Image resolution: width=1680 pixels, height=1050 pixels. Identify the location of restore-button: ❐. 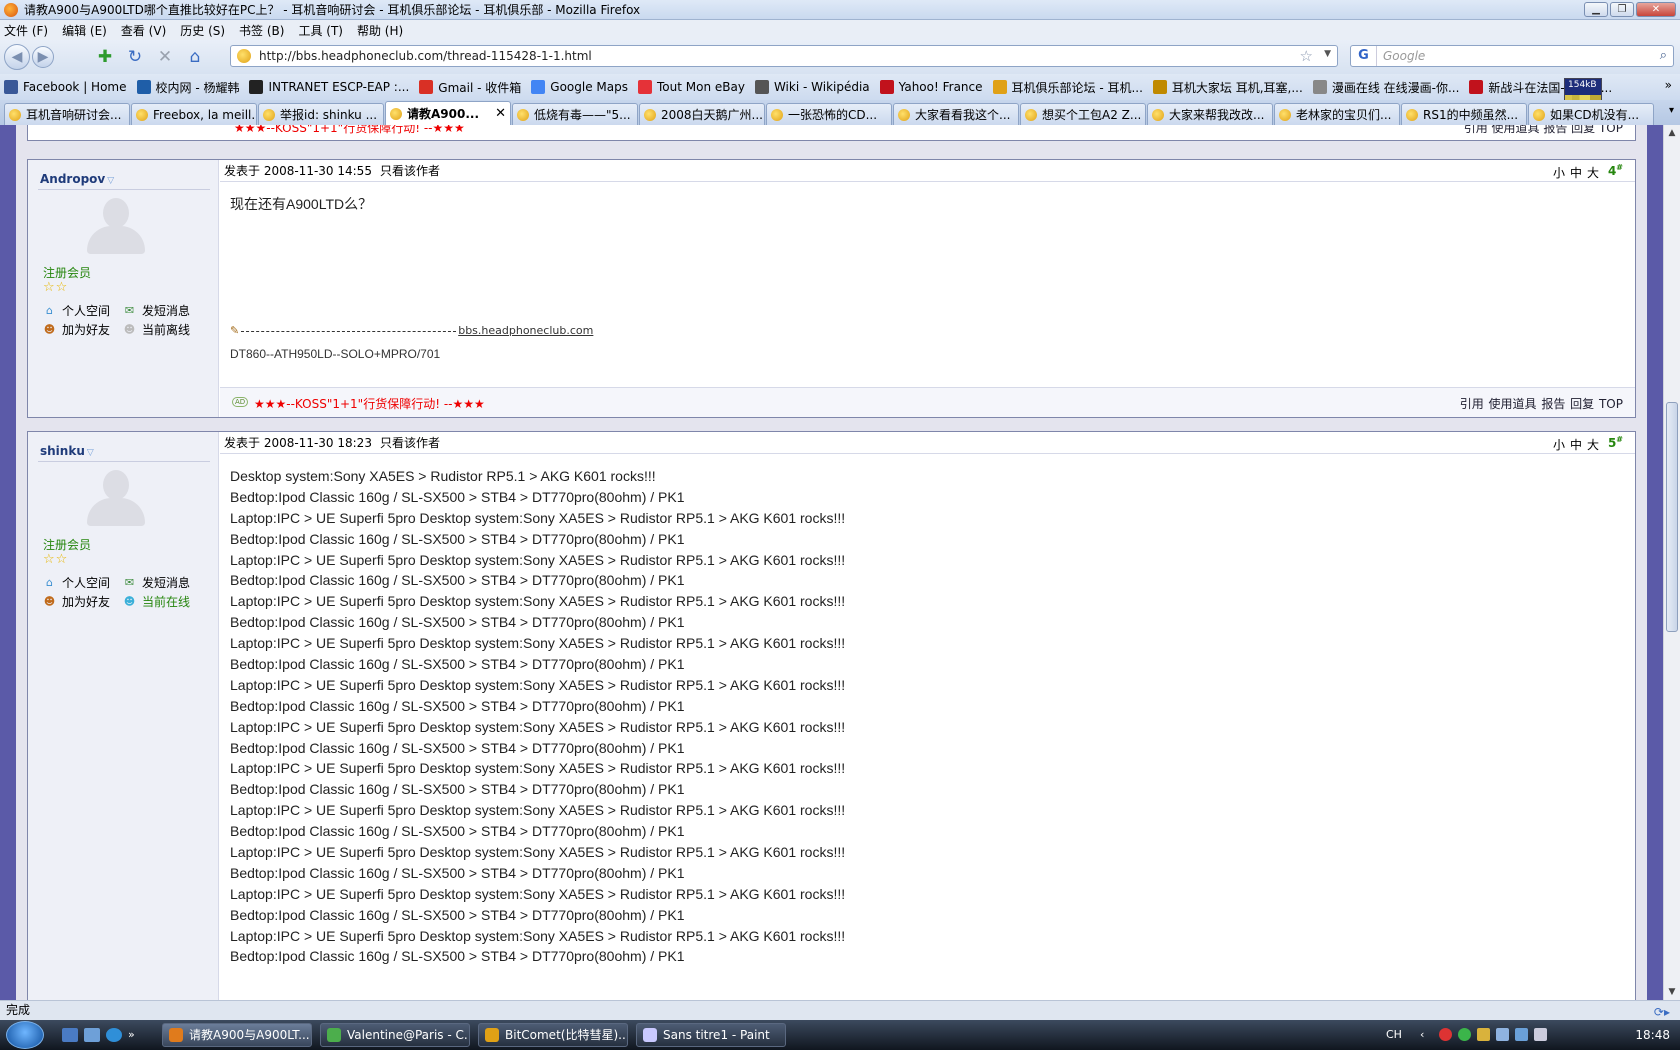
(1622, 9).